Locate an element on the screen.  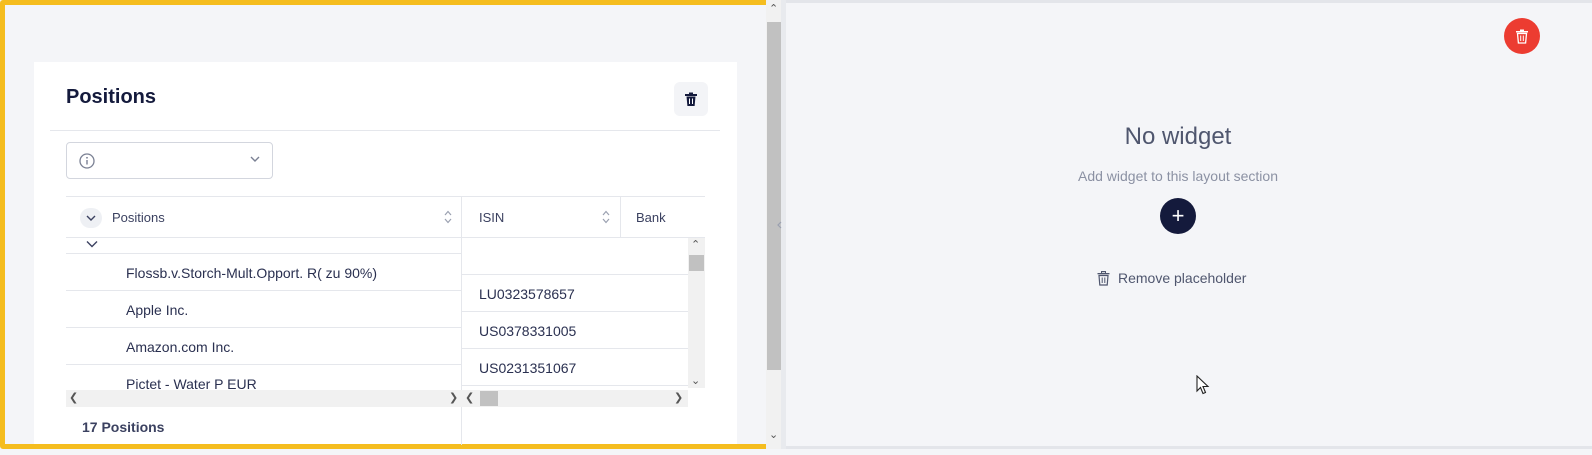
table-row: US0378331005 is located at coordinates (575, 330).